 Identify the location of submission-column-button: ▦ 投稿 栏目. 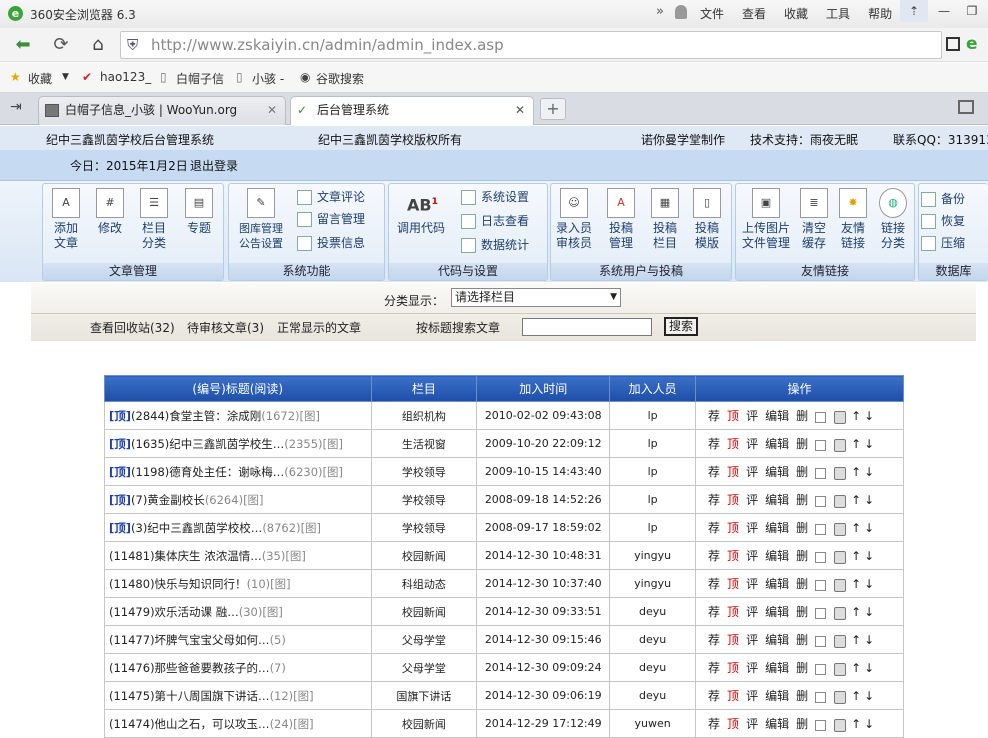
(665, 219).